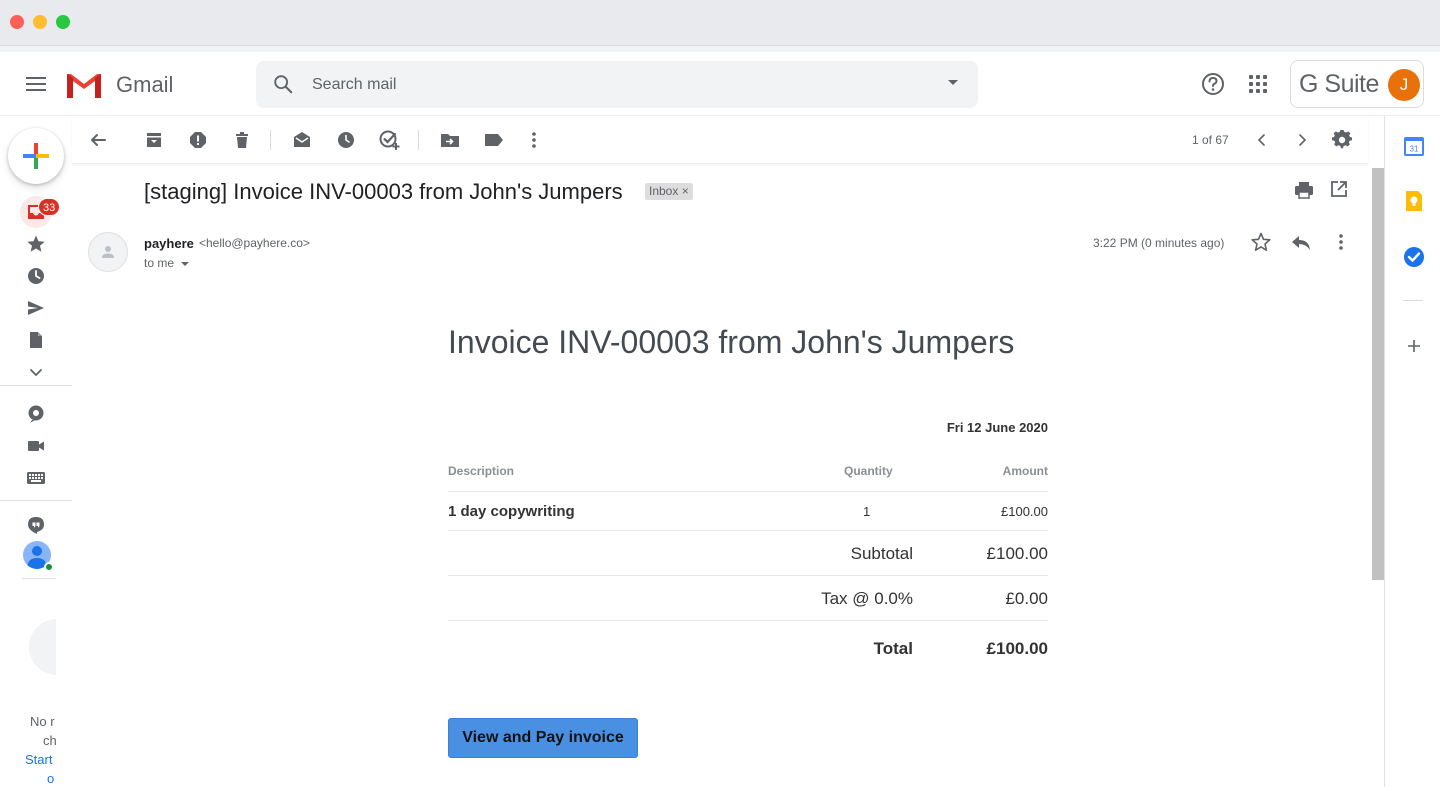 The image size is (1440, 787). I want to click on window-minimize-button, so click(40, 22).